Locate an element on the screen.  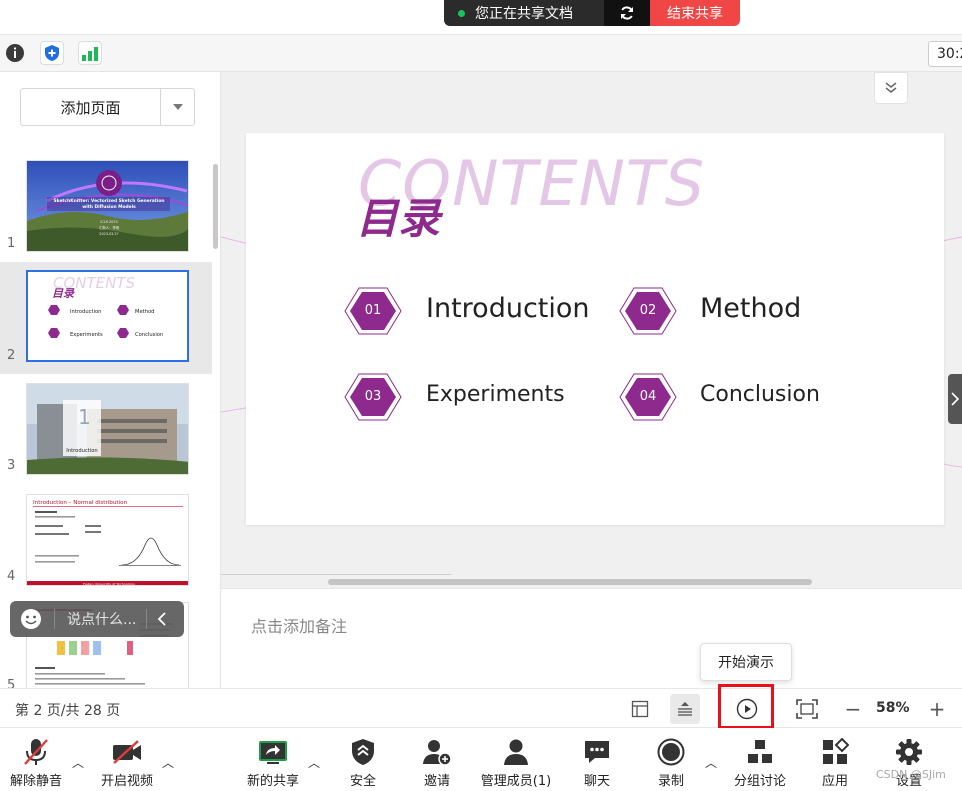
share-screen-icon is located at coordinates (273, 752).